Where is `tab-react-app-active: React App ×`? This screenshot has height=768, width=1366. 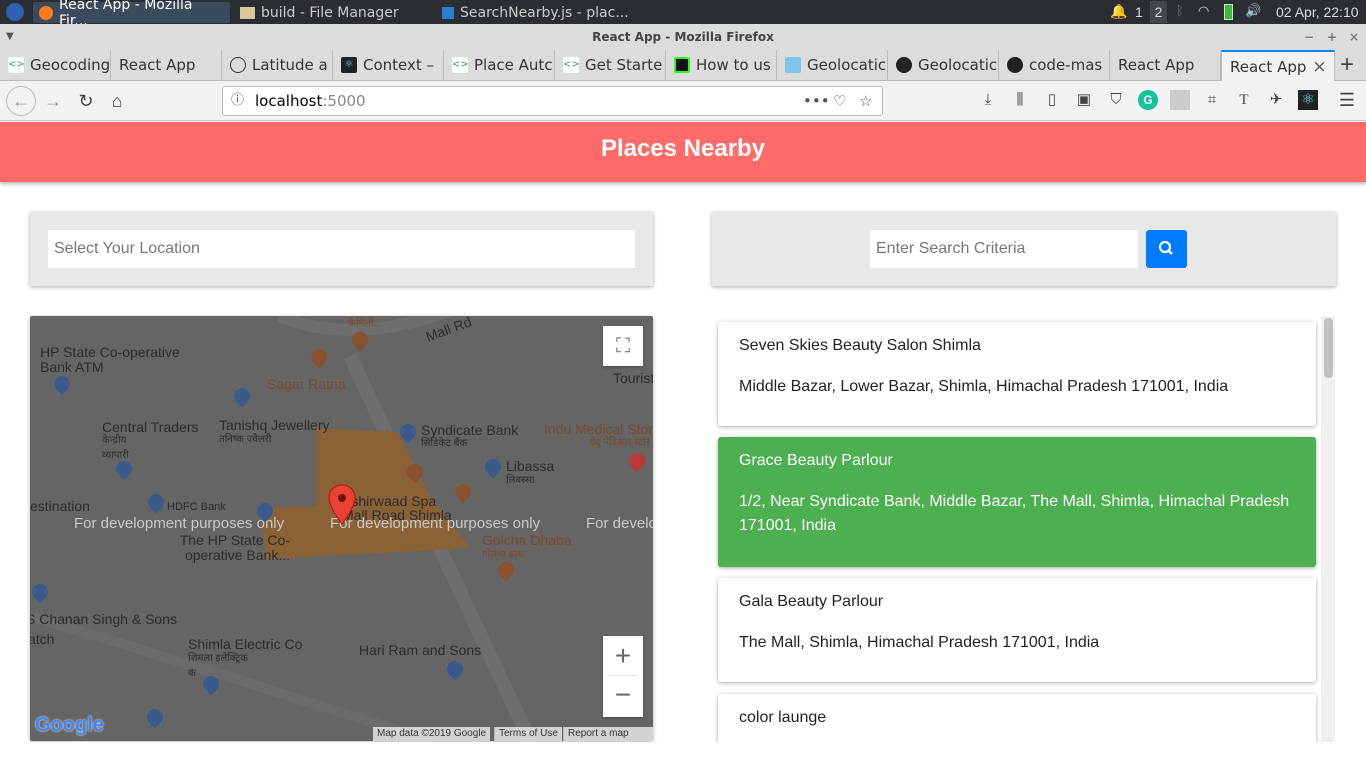
tab-react-app-active: React App × is located at coordinates (1278, 65).